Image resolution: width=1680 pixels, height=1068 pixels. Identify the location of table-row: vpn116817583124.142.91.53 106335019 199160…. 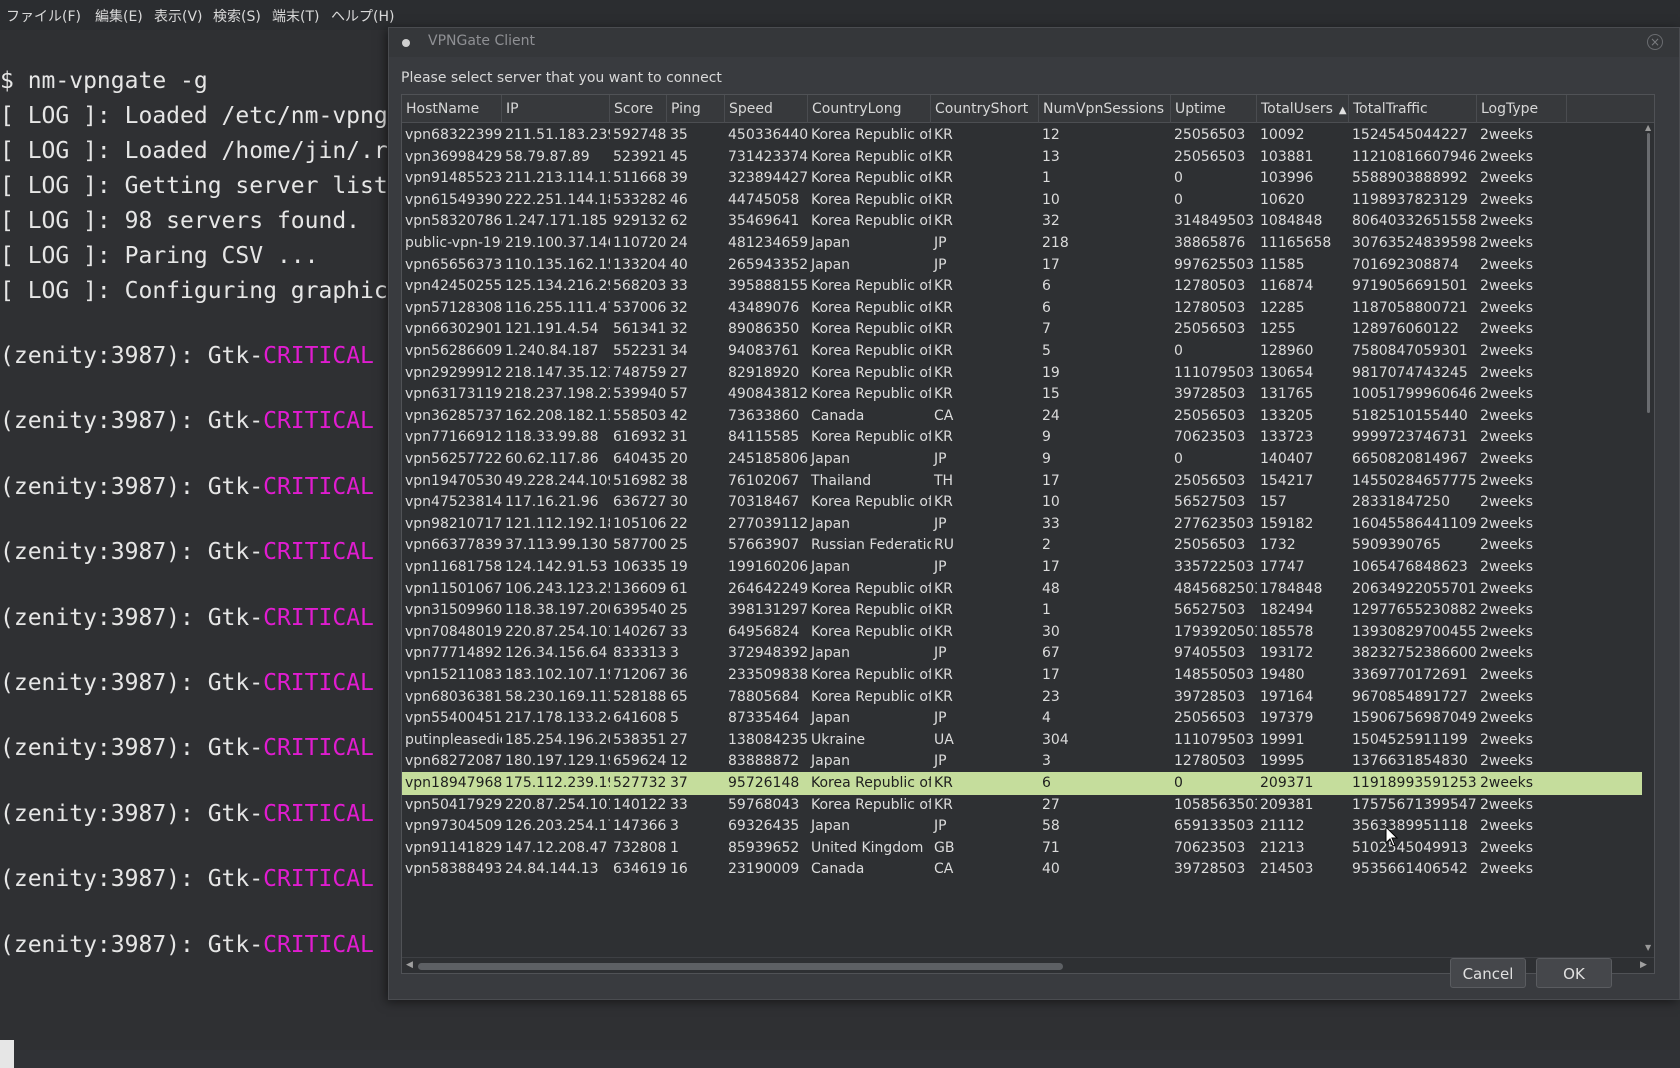
(1022, 567).